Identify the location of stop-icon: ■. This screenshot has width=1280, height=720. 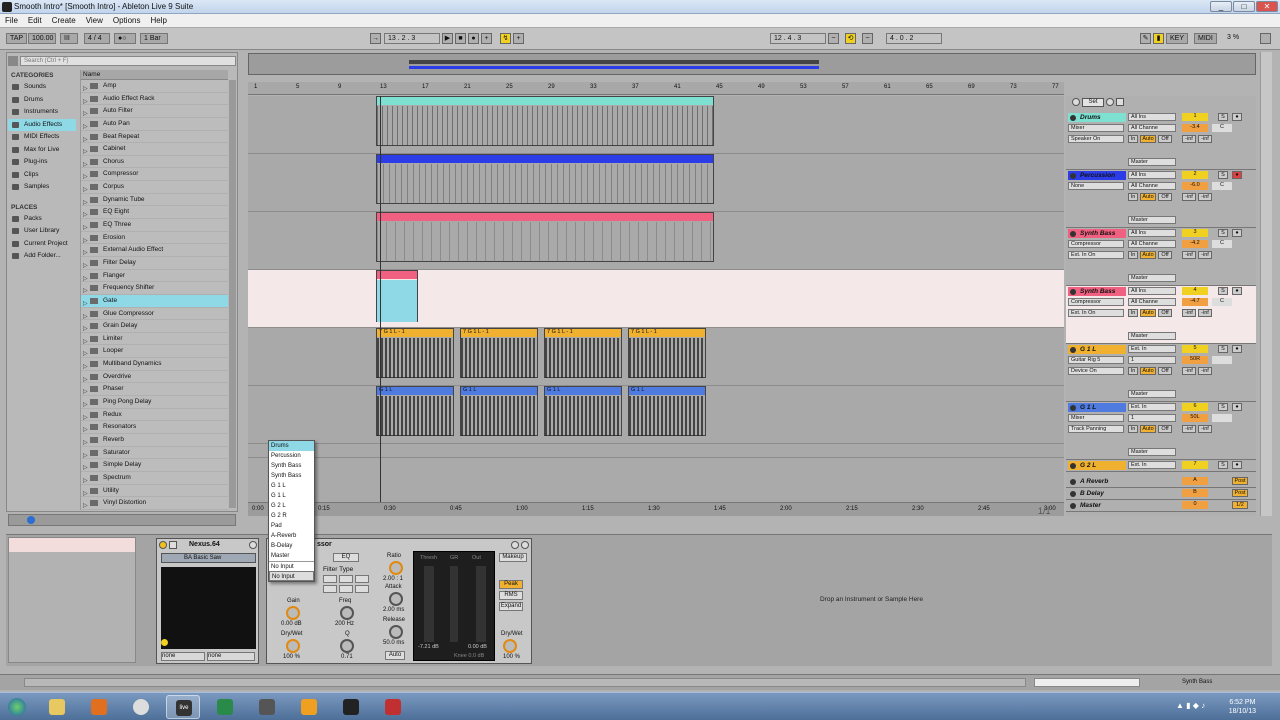
(460, 38).